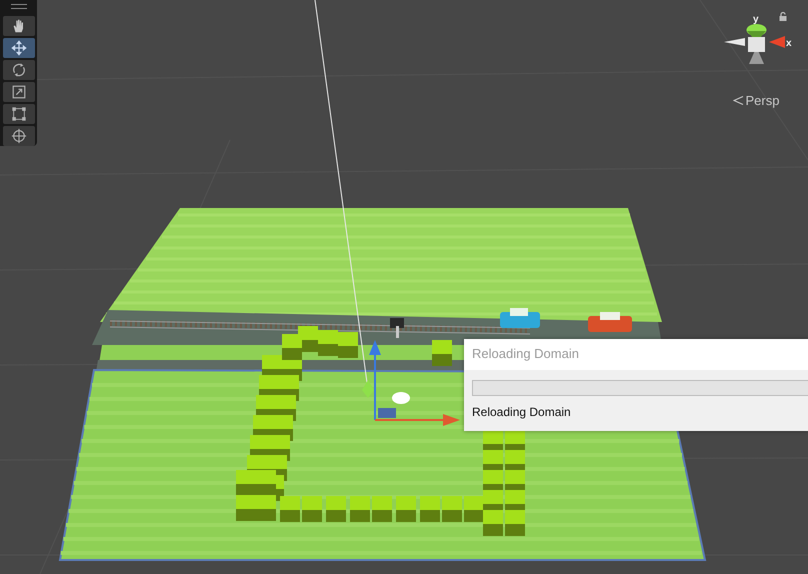  I want to click on dialog-title: Reloading Domain, so click(636, 354).